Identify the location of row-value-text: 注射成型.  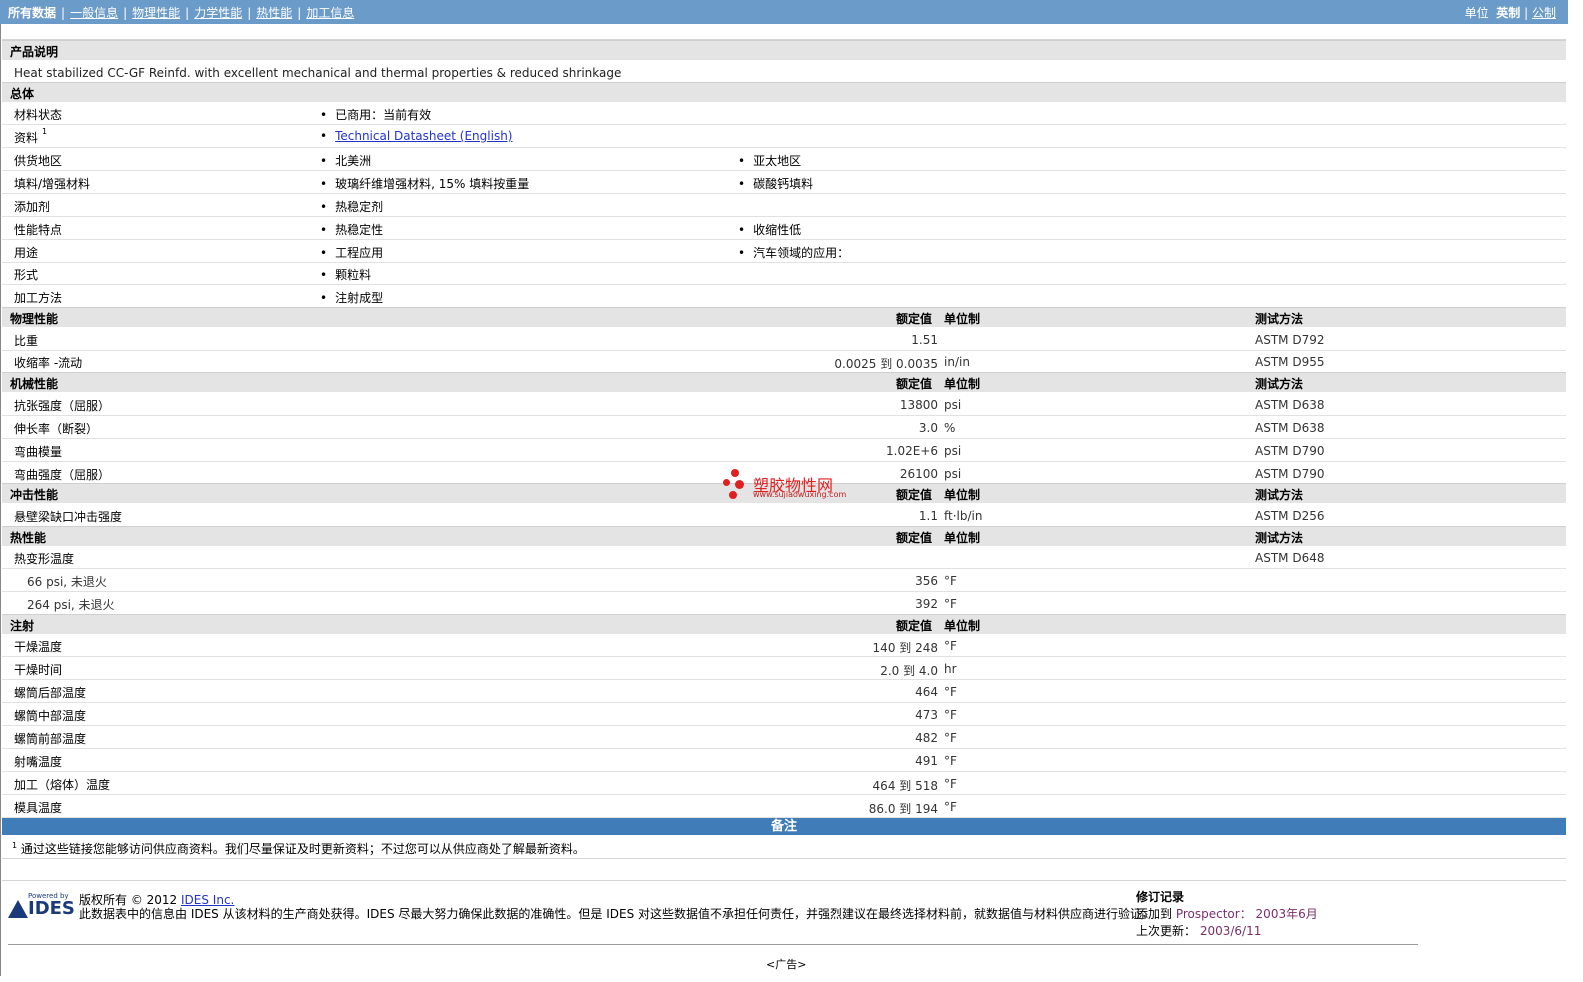
(359, 298).